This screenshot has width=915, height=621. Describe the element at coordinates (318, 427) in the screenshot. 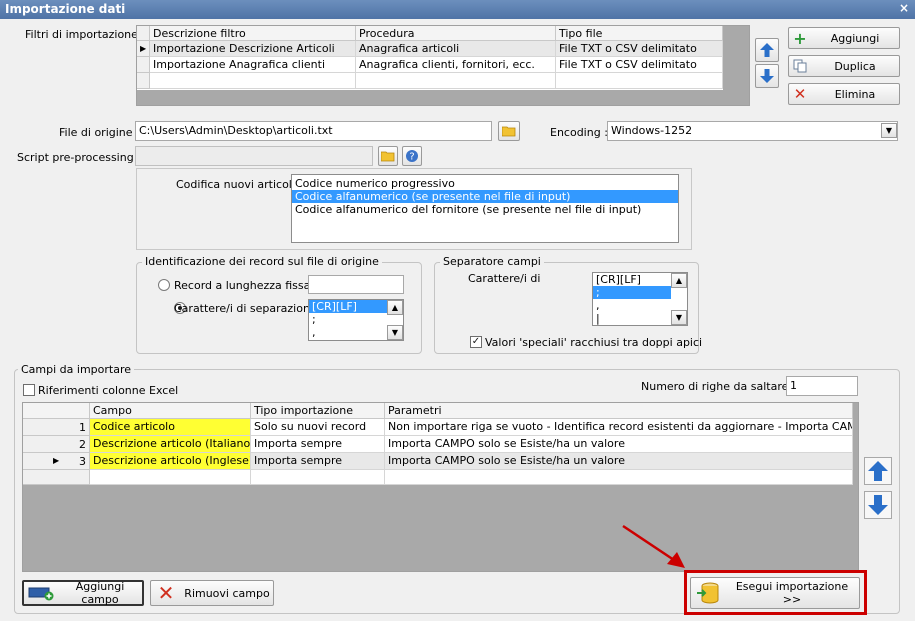

I see `field-row-1-tipo: Solo su nuovi record` at that location.